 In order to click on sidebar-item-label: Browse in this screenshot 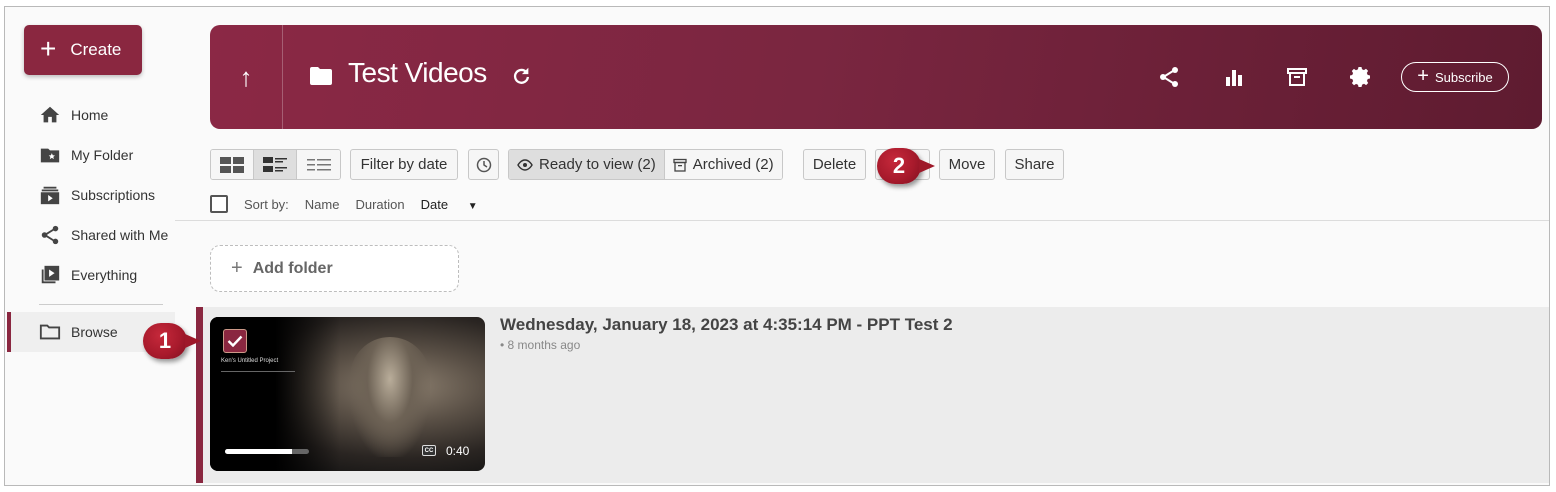, I will do `click(94, 332)`.